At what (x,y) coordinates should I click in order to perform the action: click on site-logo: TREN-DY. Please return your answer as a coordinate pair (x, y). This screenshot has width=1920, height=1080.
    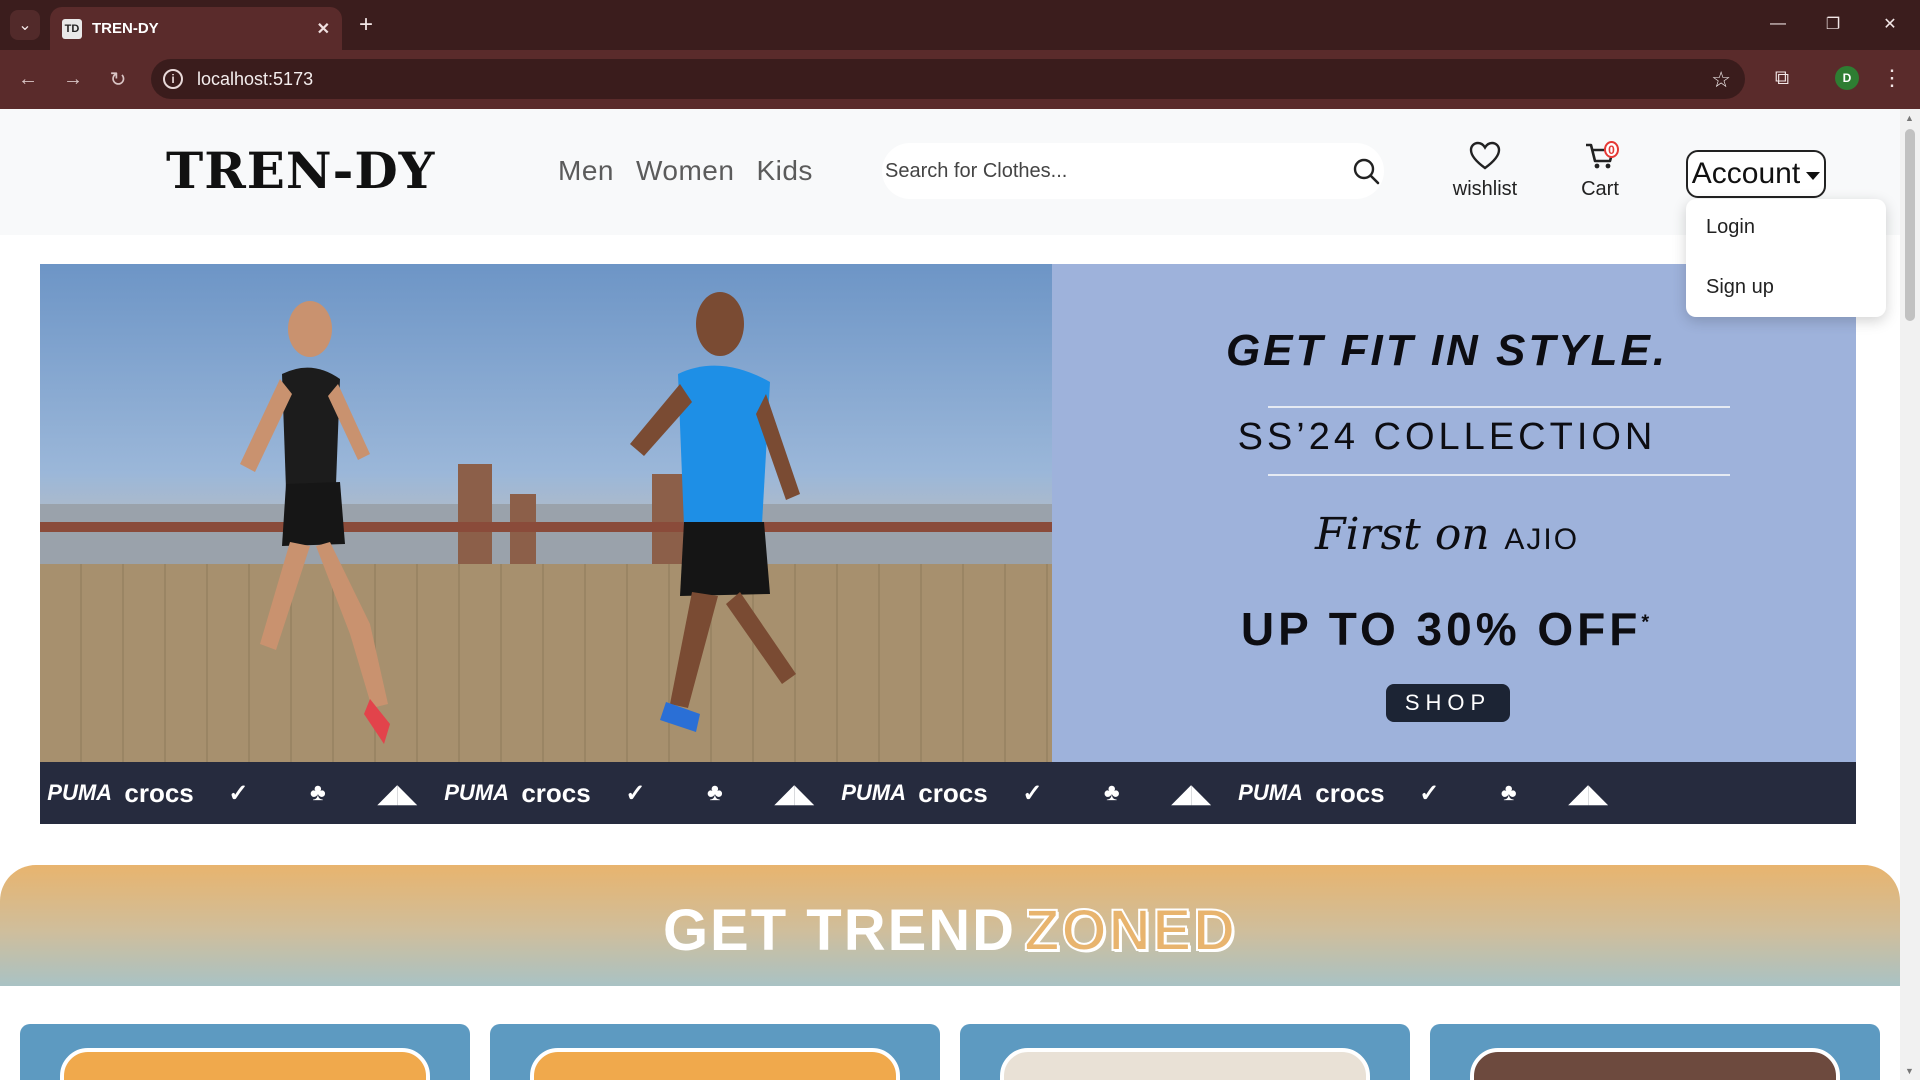
    Looking at the image, I should click on (300, 171).